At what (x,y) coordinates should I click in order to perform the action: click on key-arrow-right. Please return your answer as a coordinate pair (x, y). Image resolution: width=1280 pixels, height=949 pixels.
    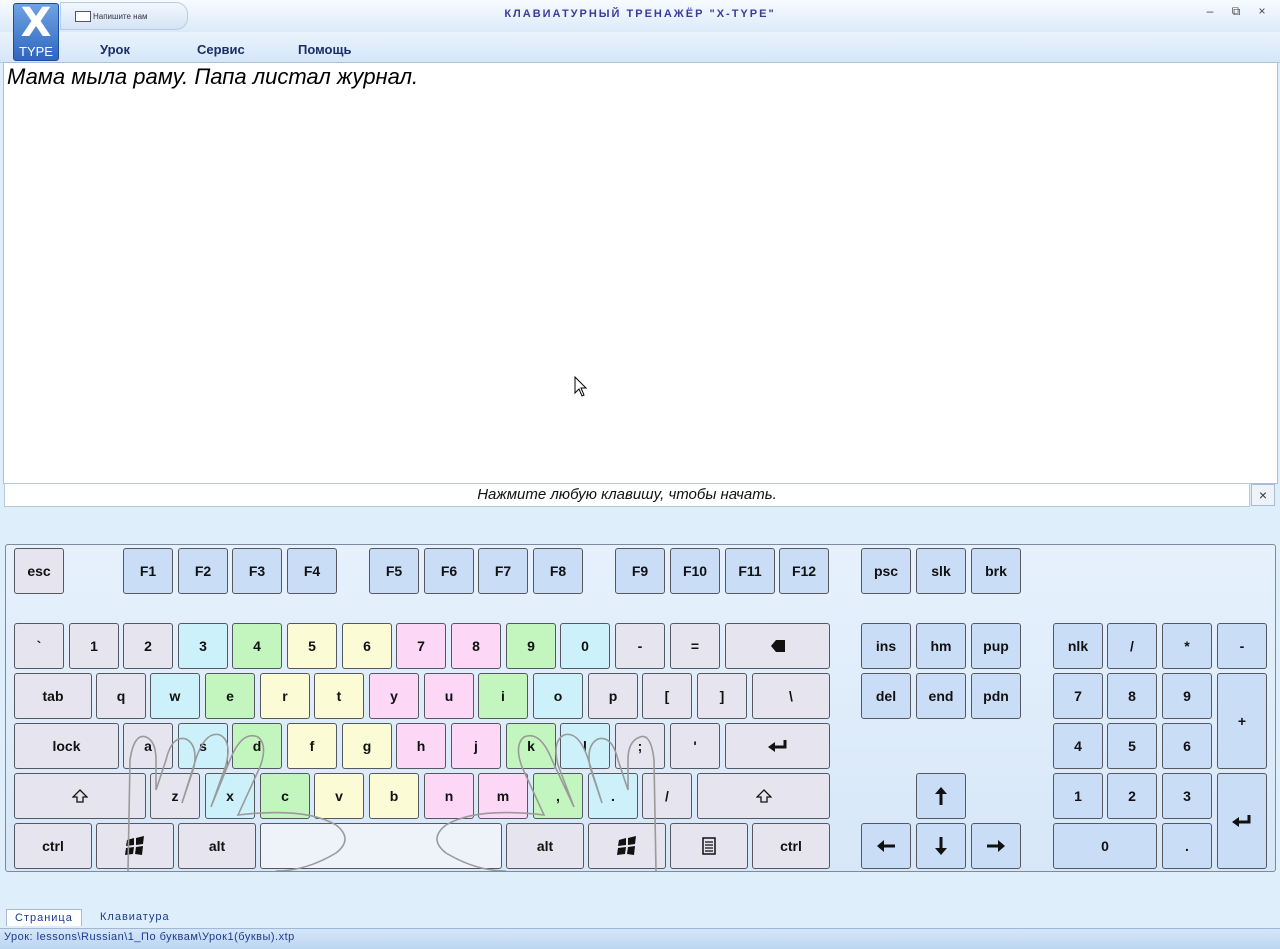
    Looking at the image, I should click on (996, 846).